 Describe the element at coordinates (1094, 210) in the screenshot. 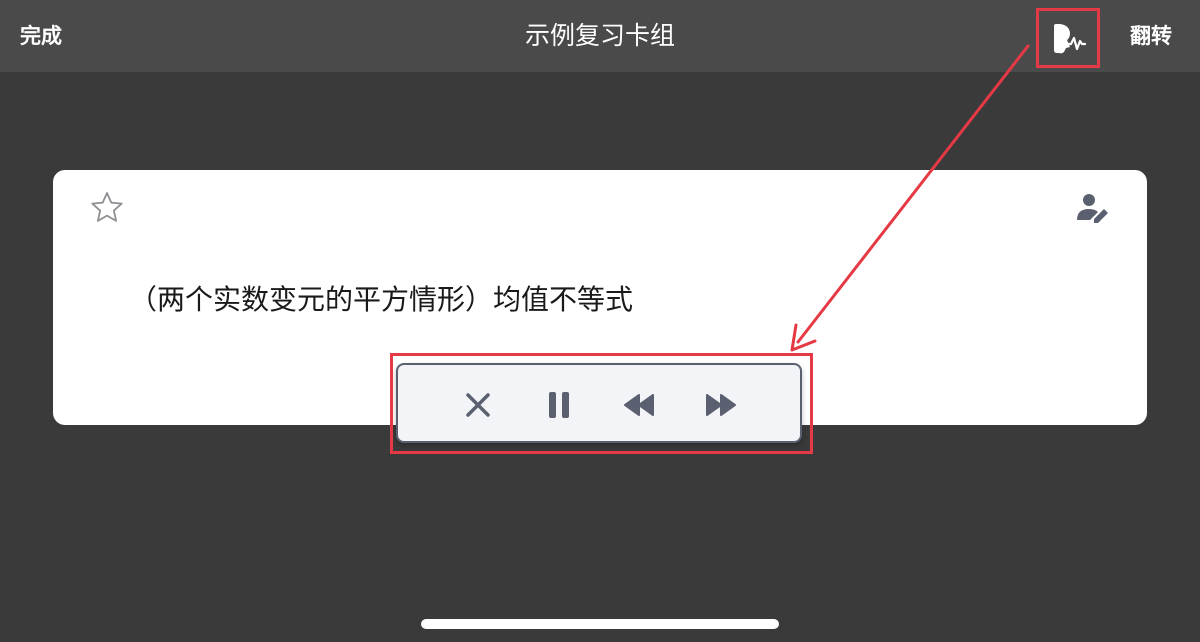

I see `user-edit-icon` at that location.